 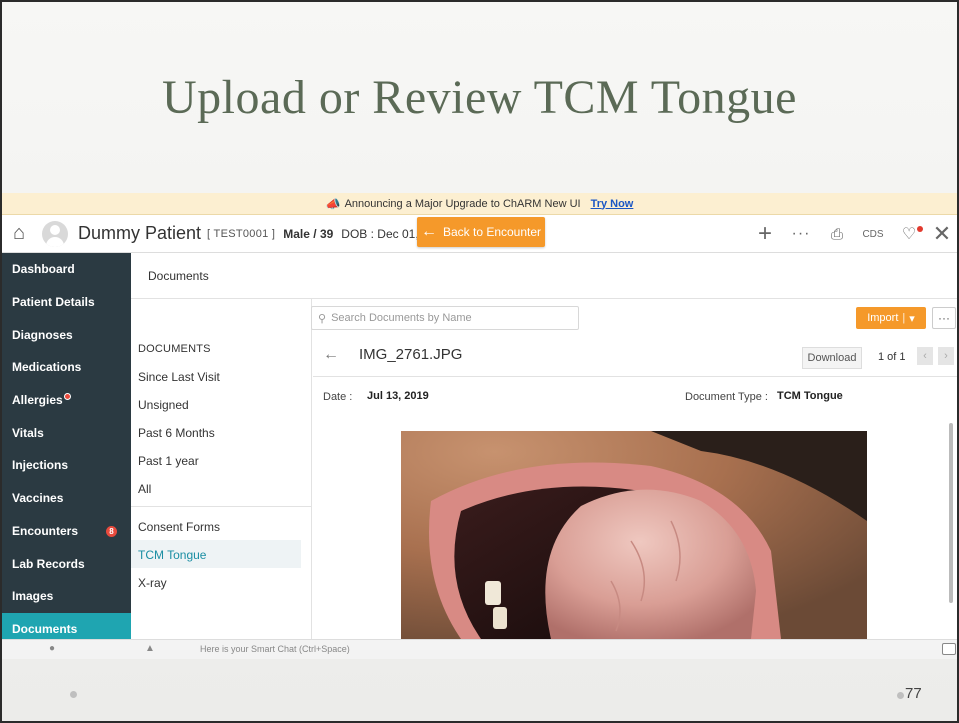 I want to click on sidebar-item-patient-details: Patient Details, so click(x=66, y=302).